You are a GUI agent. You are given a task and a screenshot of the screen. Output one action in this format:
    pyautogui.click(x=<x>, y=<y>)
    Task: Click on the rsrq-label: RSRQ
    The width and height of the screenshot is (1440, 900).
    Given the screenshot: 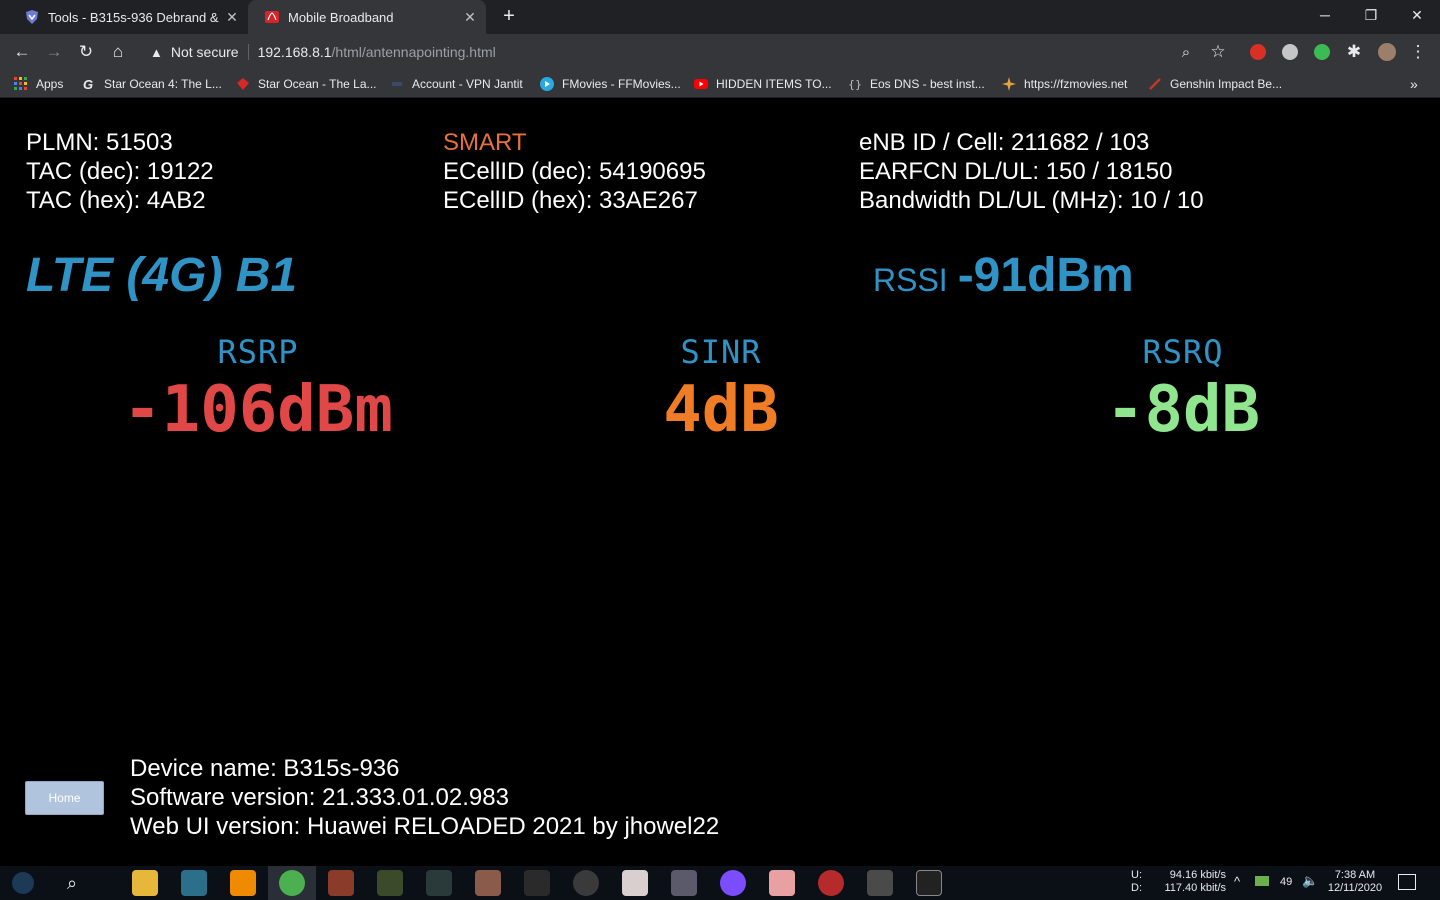 What is the action you would take?
    pyautogui.click(x=1183, y=352)
    